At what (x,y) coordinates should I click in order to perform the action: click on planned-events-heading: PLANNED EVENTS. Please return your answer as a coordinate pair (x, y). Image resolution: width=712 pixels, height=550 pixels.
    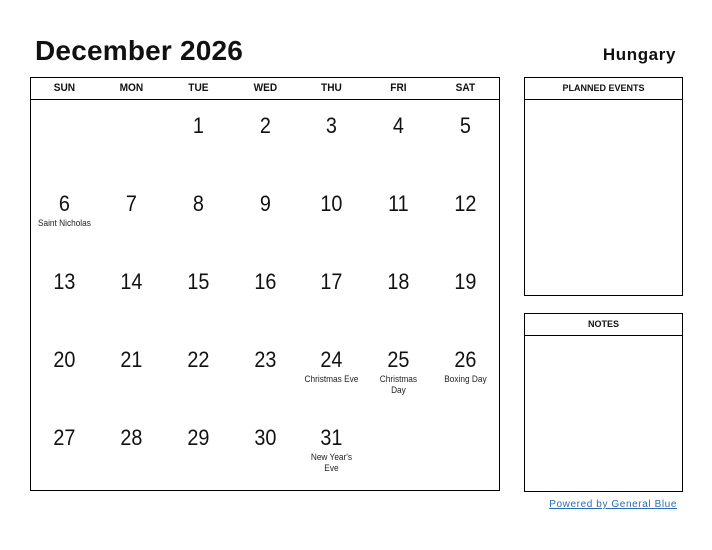
    Looking at the image, I should click on (603, 89).